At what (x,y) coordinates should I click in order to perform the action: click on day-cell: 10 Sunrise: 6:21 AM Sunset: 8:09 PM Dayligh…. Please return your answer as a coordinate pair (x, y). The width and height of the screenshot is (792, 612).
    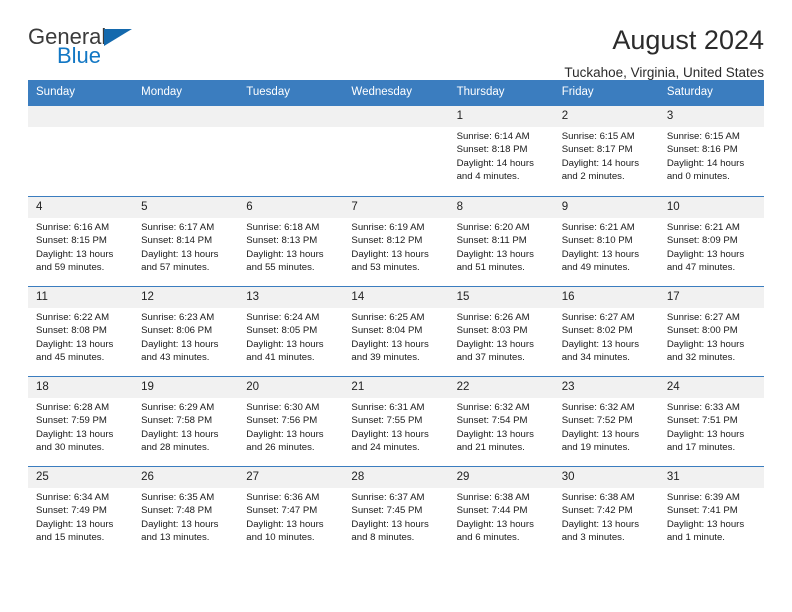
    Looking at the image, I should click on (711, 241).